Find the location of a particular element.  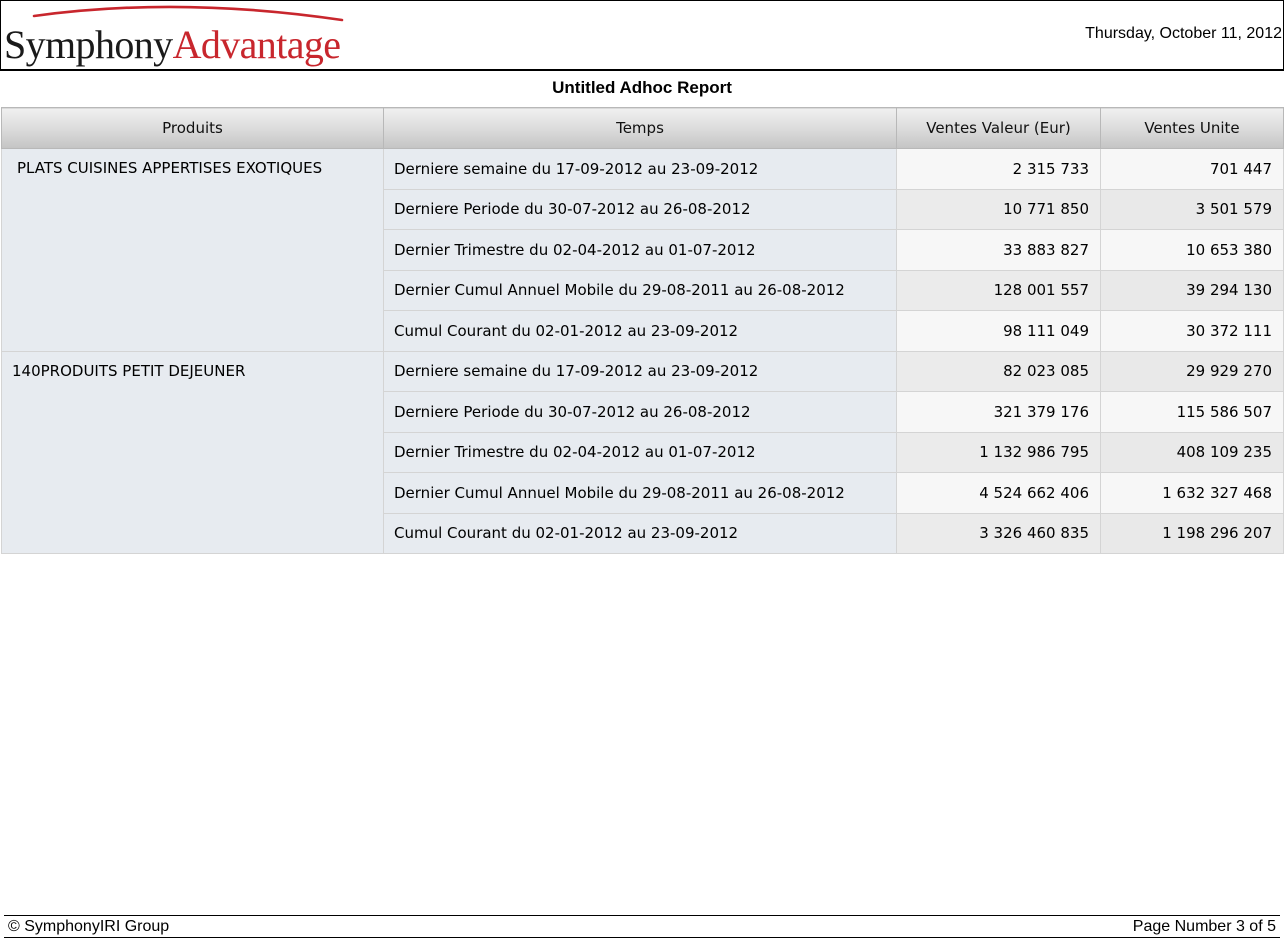

units-cell: 408 109 235 is located at coordinates (1192, 452).